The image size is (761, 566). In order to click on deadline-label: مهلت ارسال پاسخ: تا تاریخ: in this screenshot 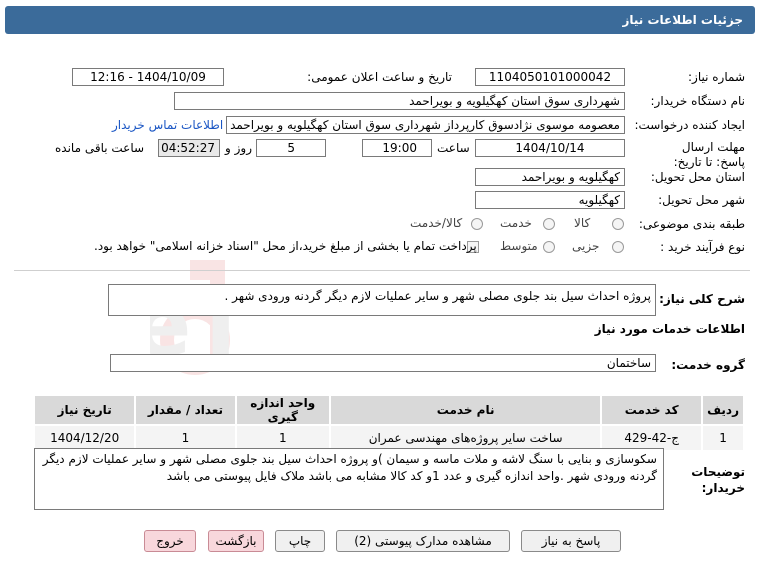, I will do `click(709, 154)`.